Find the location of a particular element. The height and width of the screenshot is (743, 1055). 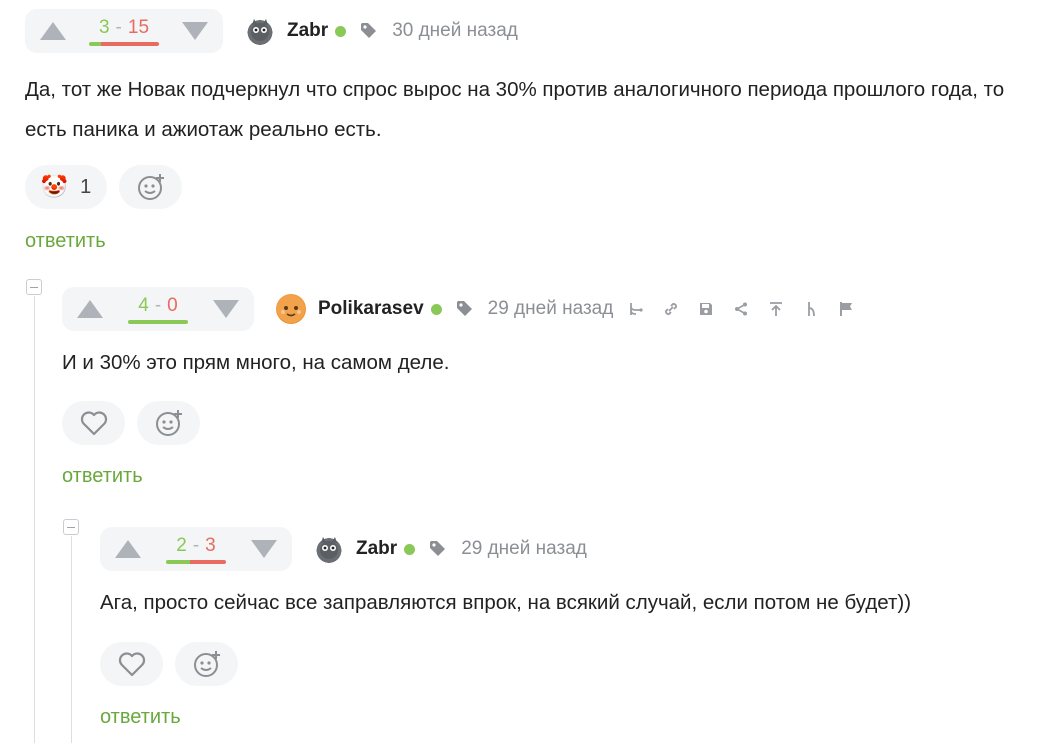

rating-plus: 3 is located at coordinates (104, 27).